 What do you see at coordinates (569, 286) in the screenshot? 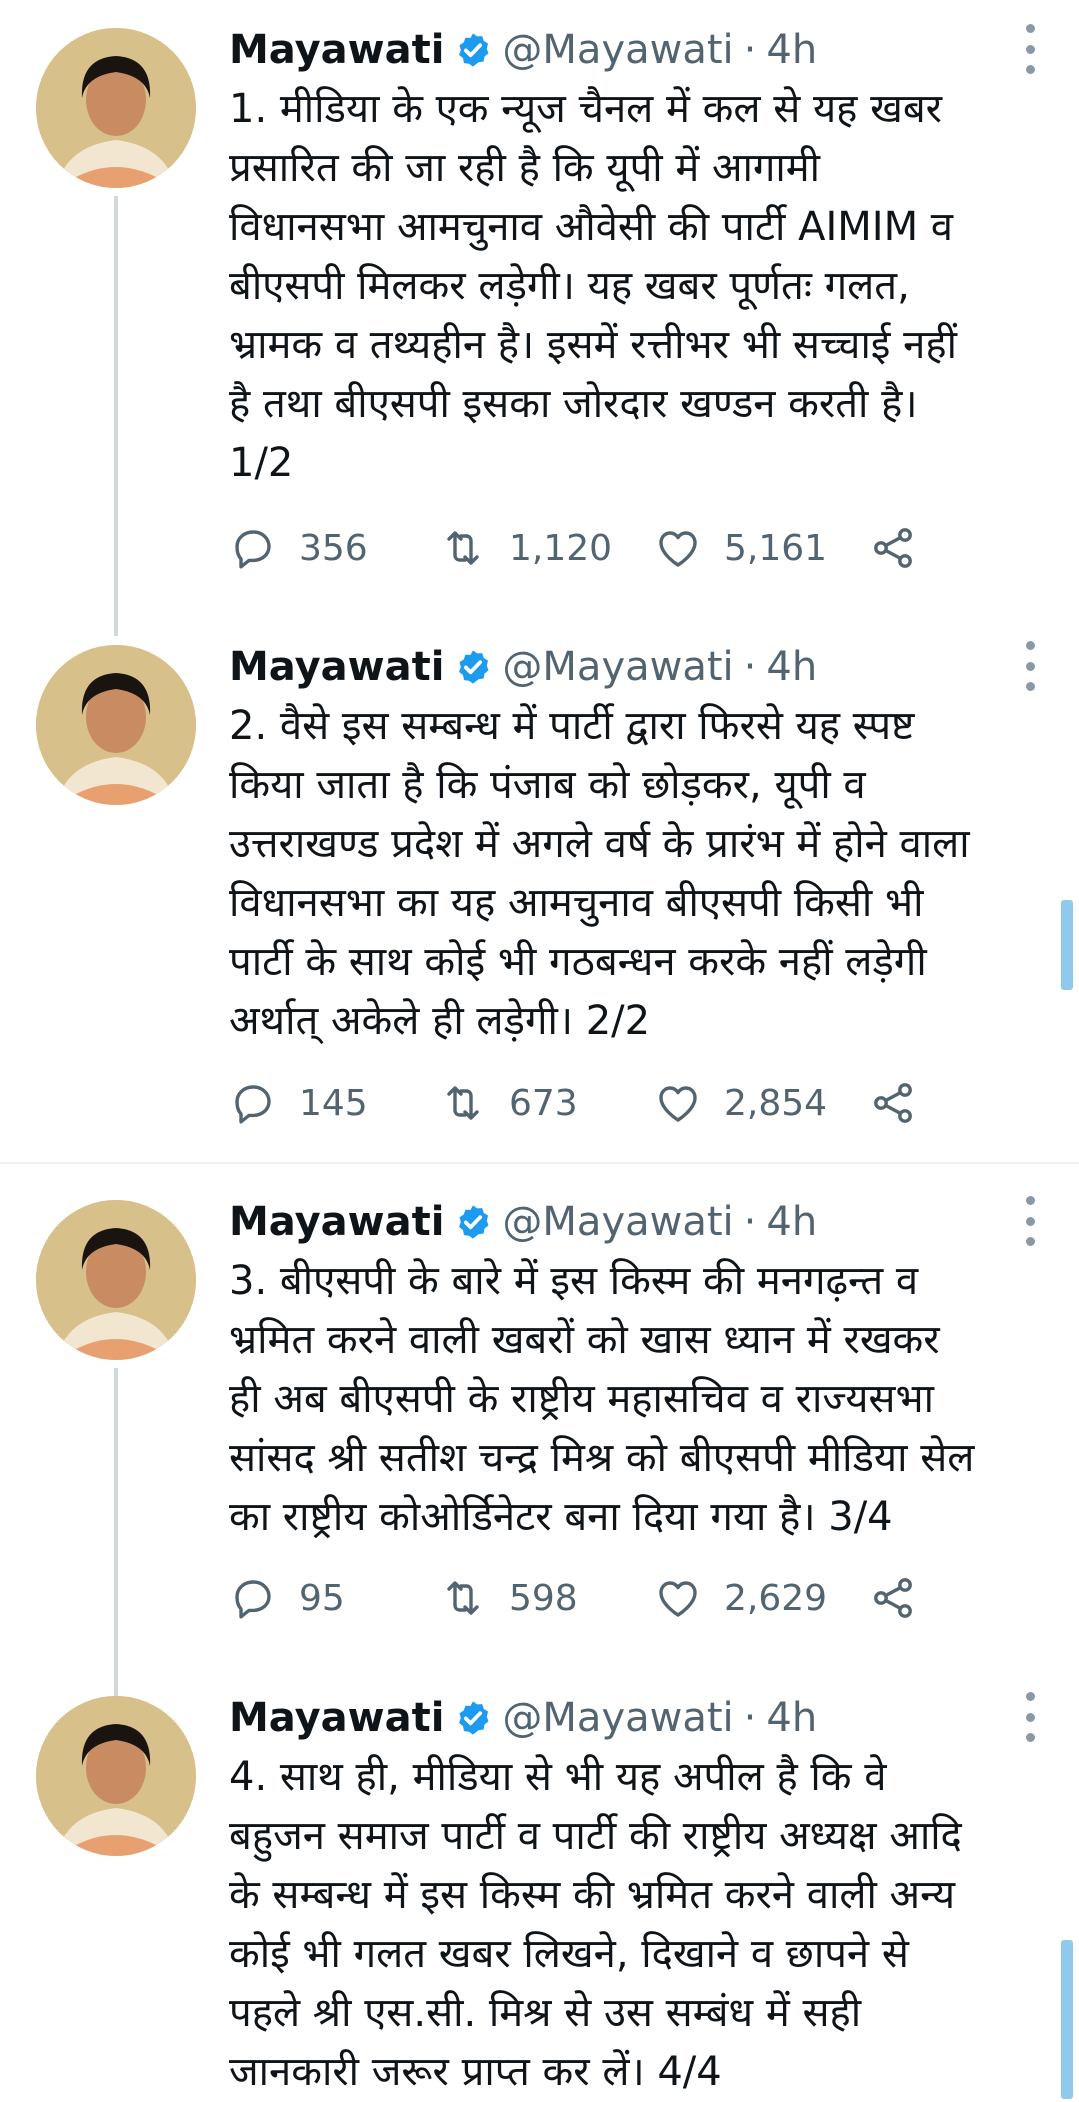
I see `tweet-text-line: बीएसपी मिलकर लड़ेगी। यह खबर पूर्णतः गलत,` at bounding box center [569, 286].